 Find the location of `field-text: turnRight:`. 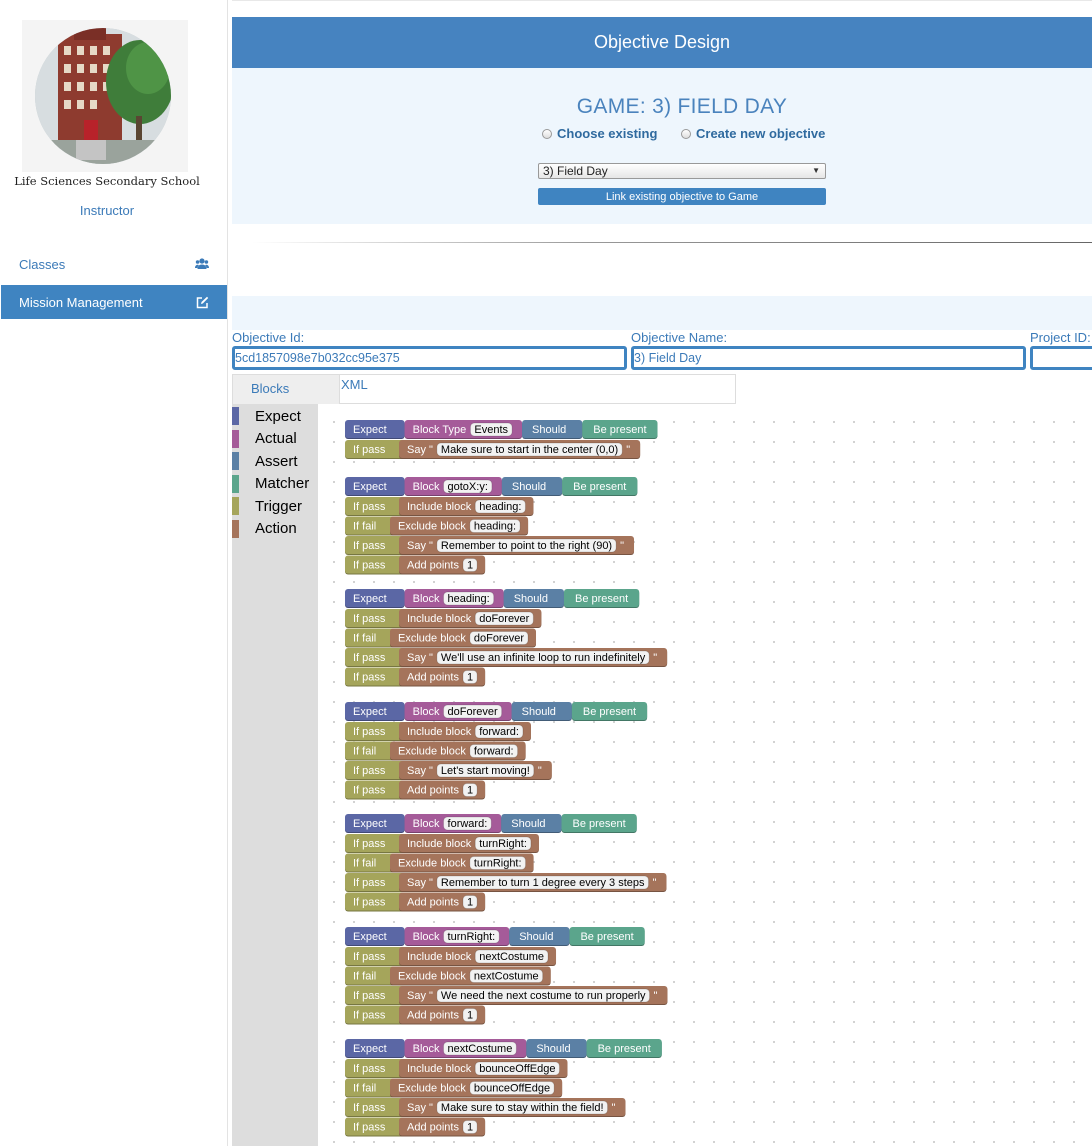

field-text: turnRight: is located at coordinates (472, 937).